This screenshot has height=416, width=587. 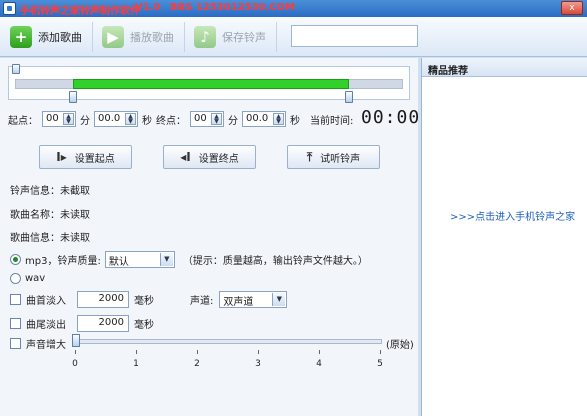 I want to click on quality-value: 默认, so click(x=118, y=262).